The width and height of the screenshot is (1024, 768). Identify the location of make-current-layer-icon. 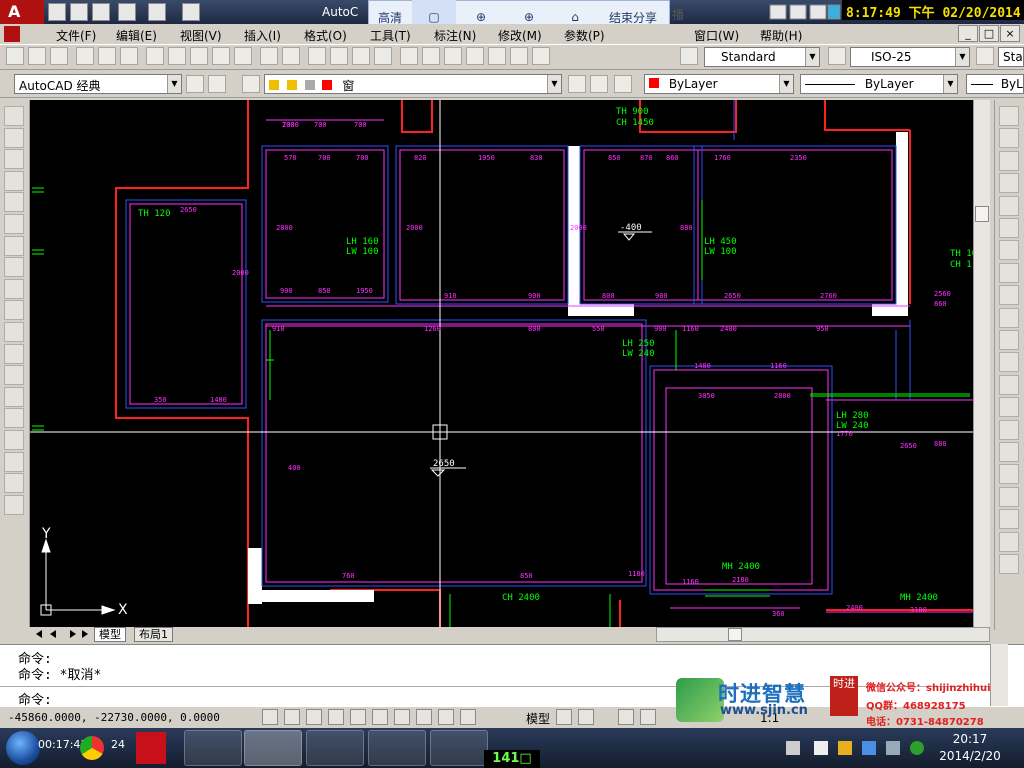
(577, 84).